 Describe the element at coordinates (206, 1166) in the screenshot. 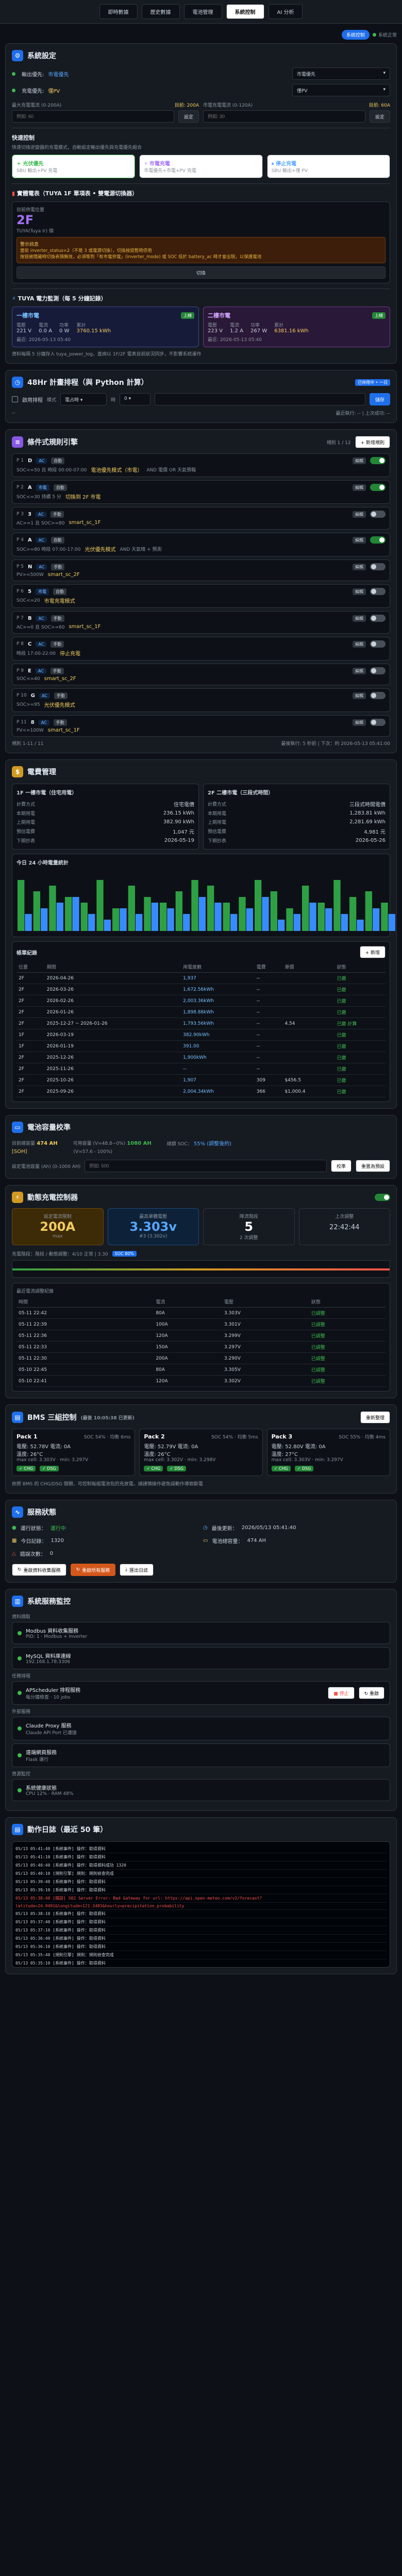

I see `capacity-input` at that location.